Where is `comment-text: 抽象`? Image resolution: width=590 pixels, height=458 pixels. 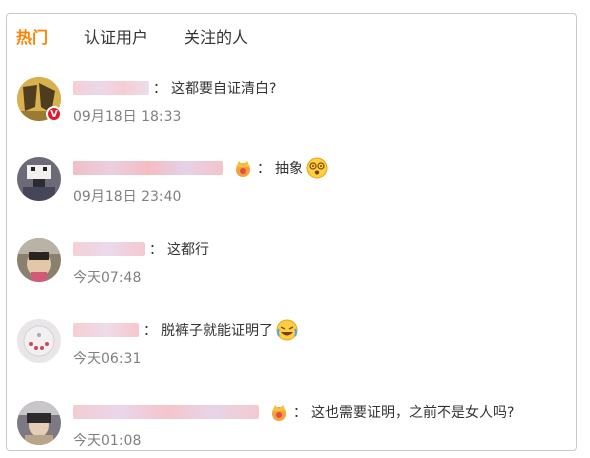
comment-text: 抽象 is located at coordinates (289, 169).